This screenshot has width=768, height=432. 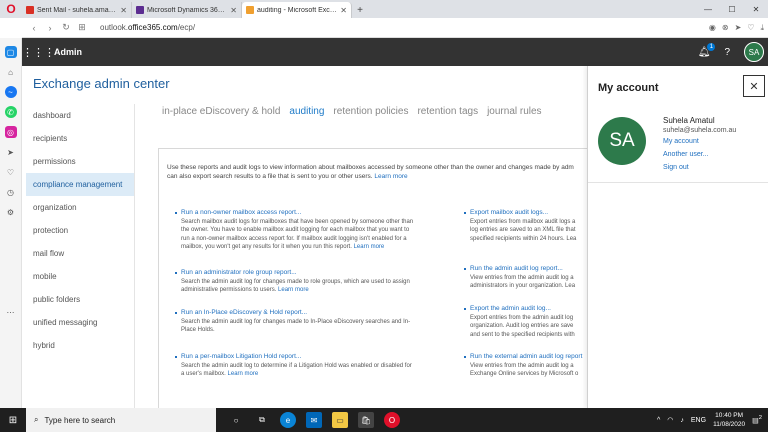 I want to click on tab-auditing: auditing, so click(x=306, y=111).